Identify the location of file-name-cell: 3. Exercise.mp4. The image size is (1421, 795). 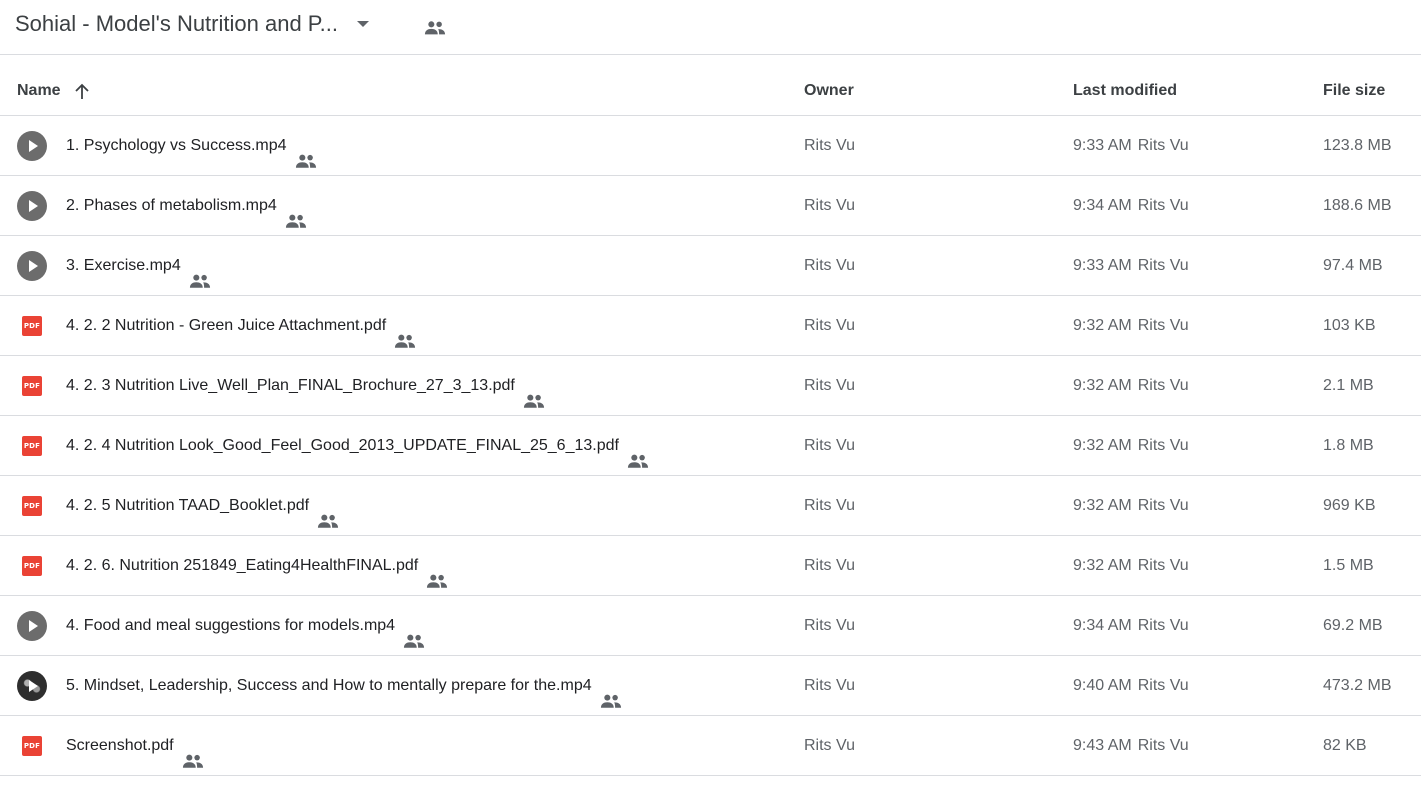
(138, 266).